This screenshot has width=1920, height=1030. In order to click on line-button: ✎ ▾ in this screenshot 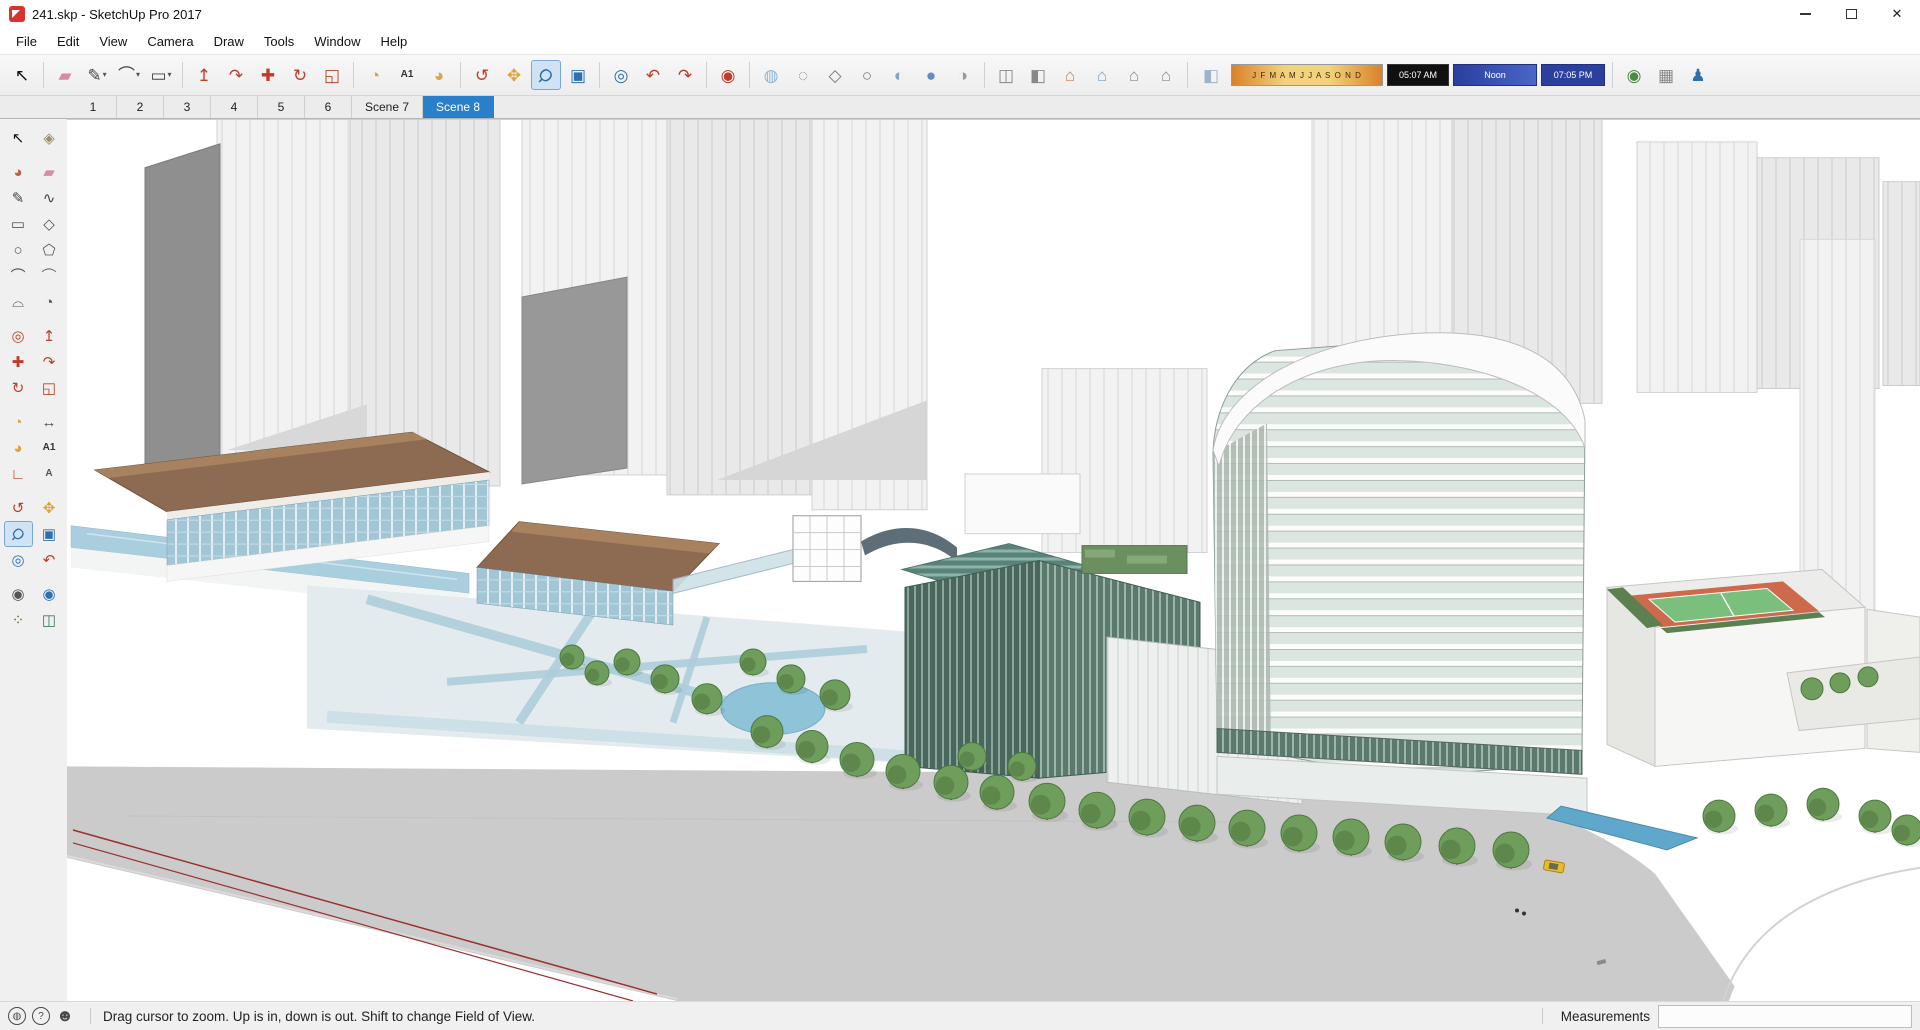, I will do `click(97, 75)`.